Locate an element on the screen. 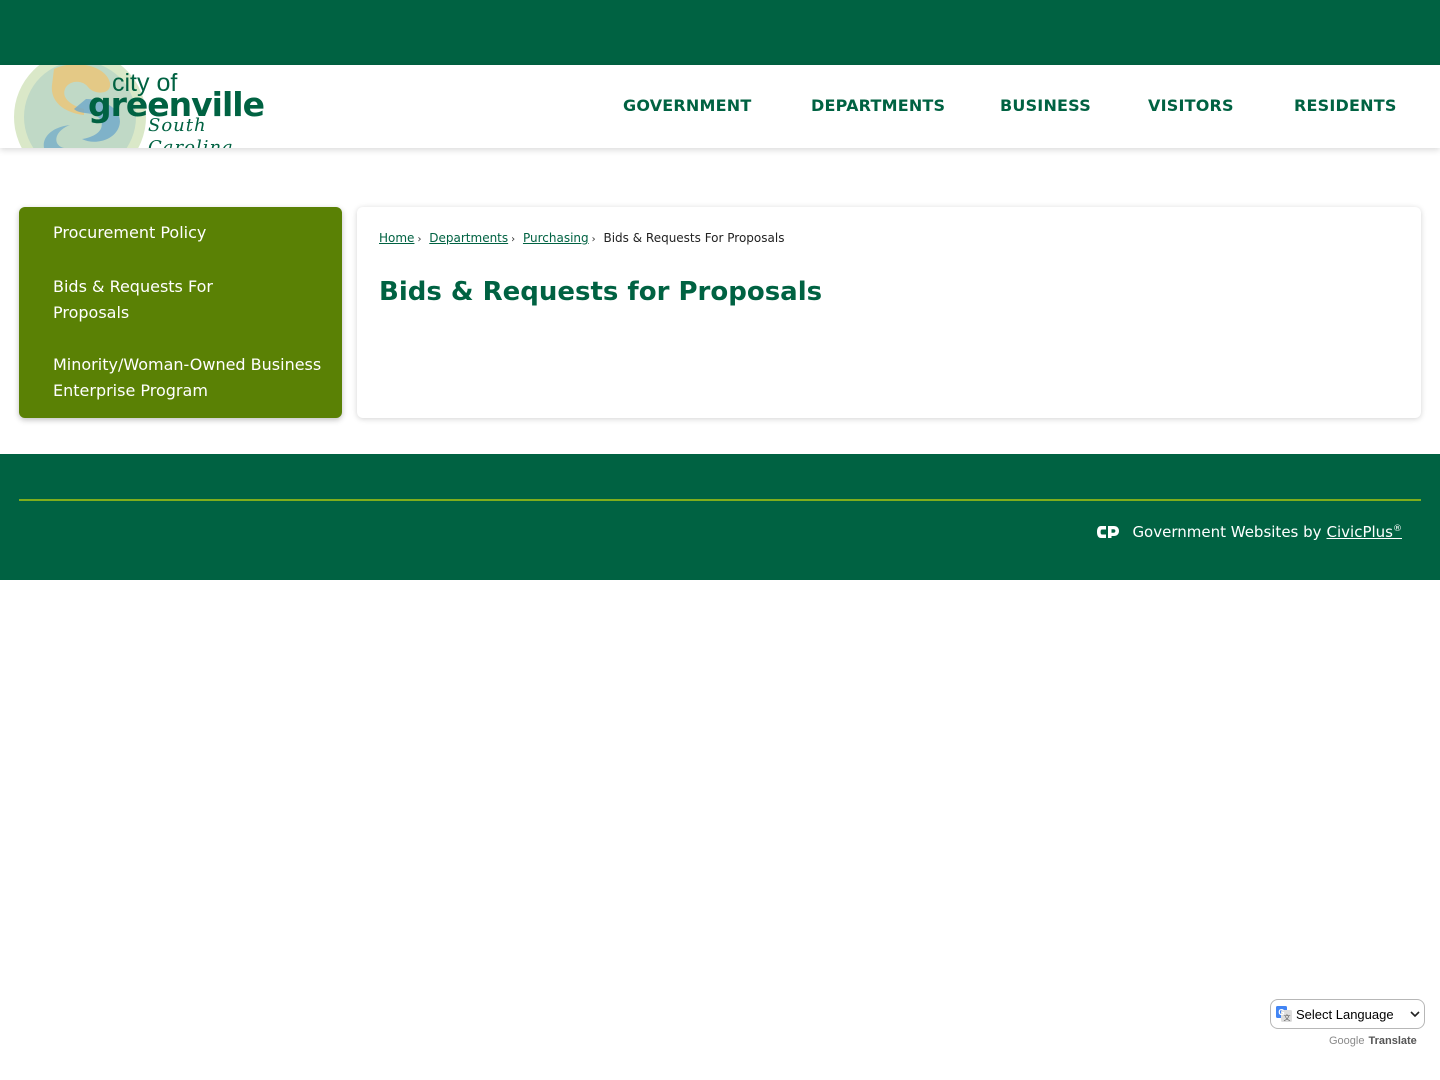 The height and width of the screenshot is (1080, 1440). google-wordmark: Google is located at coordinates (1347, 1041).